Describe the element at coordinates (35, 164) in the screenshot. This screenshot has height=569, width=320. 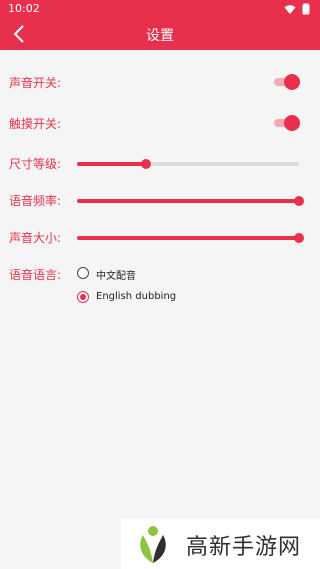
I see `size-label: 尺寸等级:` at that location.